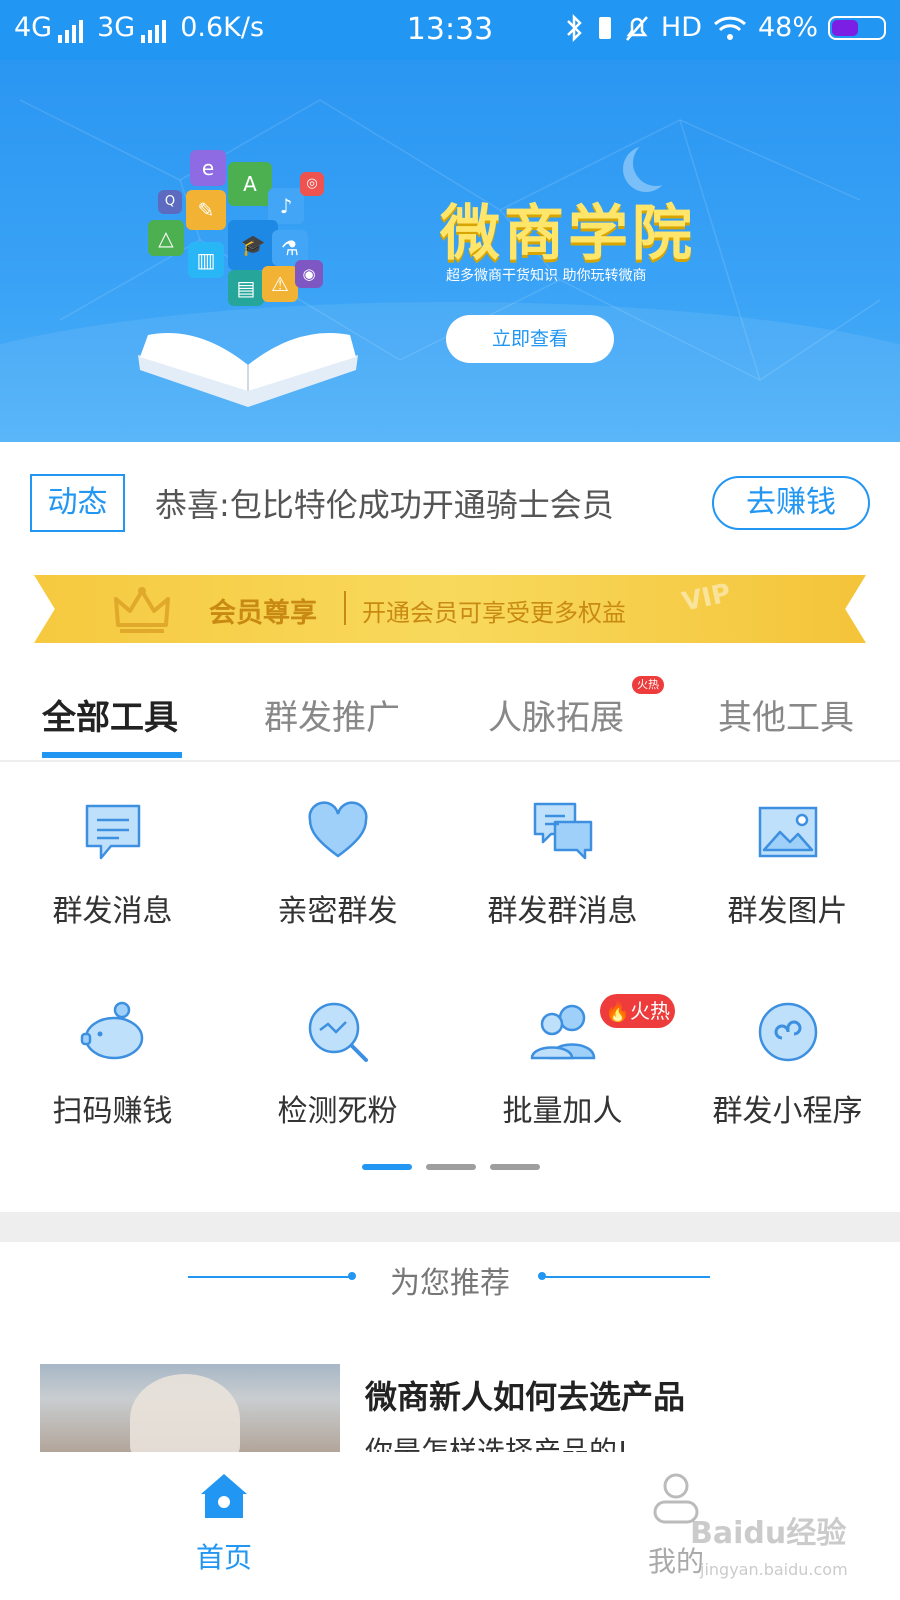 The height and width of the screenshot is (1600, 900). I want to click on recommend-title: 为您推荐, so click(450, 1283).